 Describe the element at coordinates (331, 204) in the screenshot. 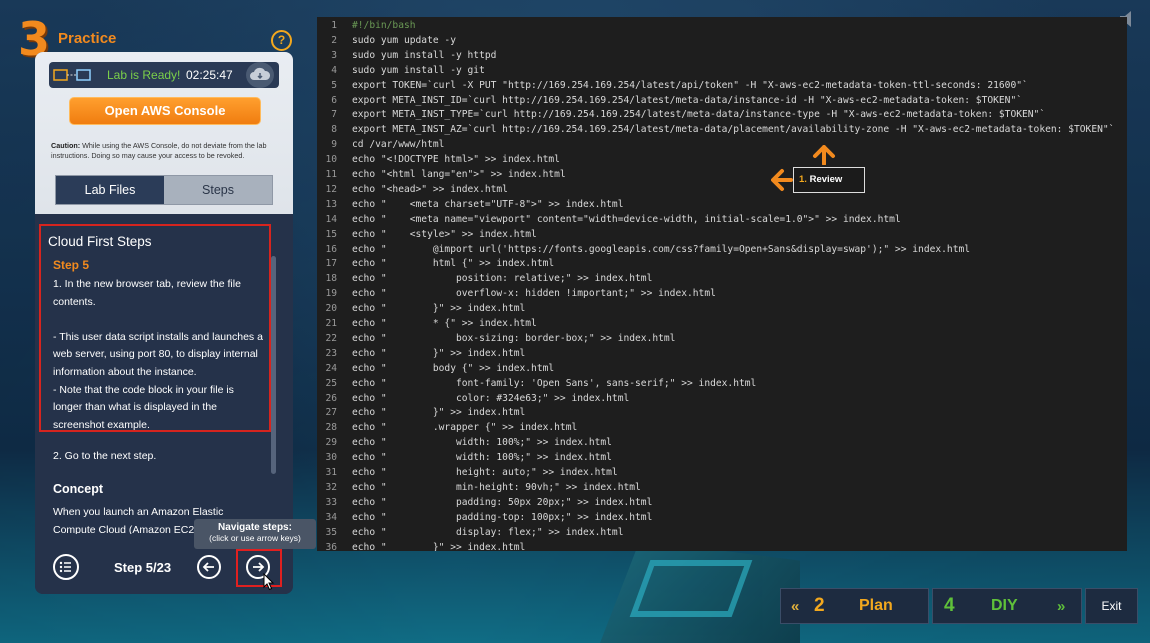

I see `line-number: 13` at that location.